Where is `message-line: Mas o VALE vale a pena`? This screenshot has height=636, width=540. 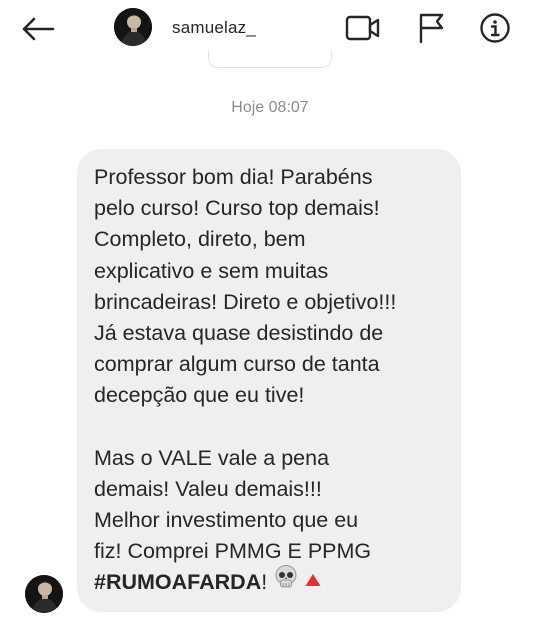
message-line: Mas o VALE vale a pena is located at coordinates (212, 457).